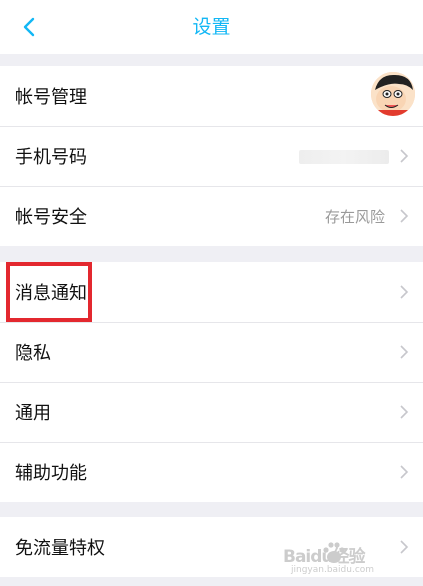 This screenshot has width=423, height=586. I want to click on row-label: 辅助功能, so click(51, 473).